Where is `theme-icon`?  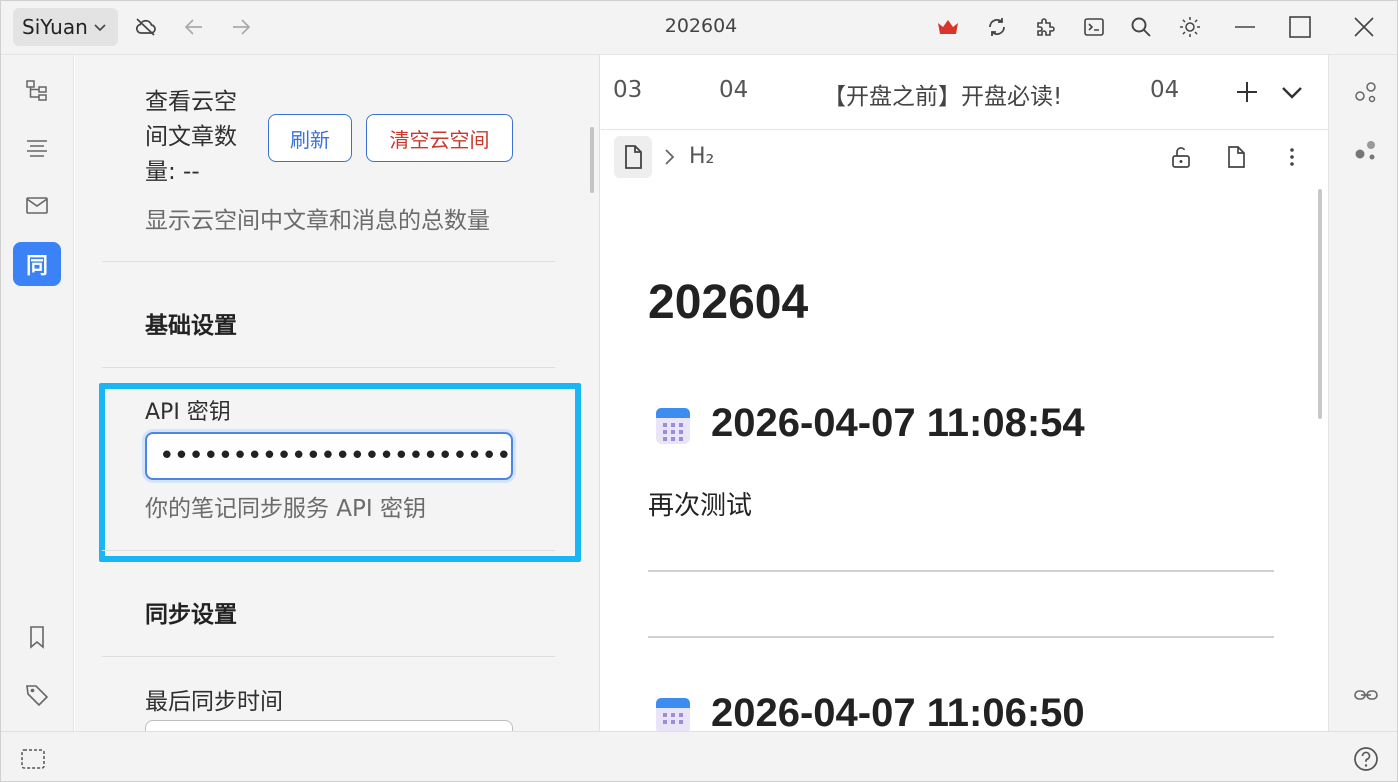
theme-icon is located at coordinates (1190, 27).